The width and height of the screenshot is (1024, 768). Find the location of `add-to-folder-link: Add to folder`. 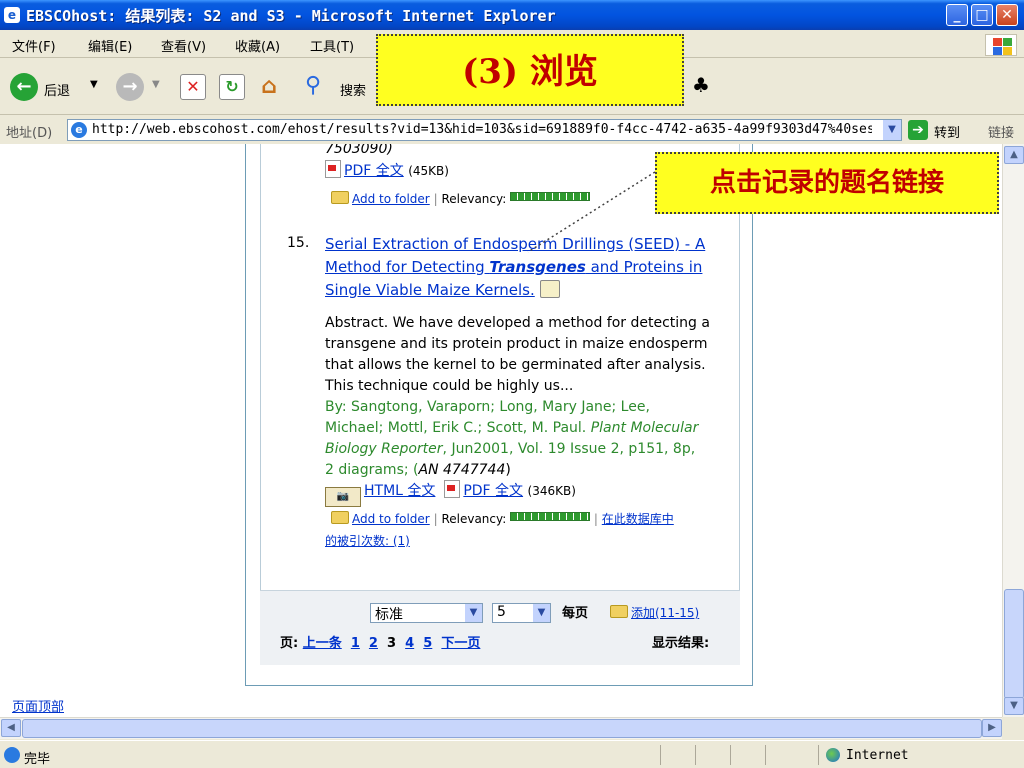

add-to-folder-link: Add to folder is located at coordinates (391, 519).